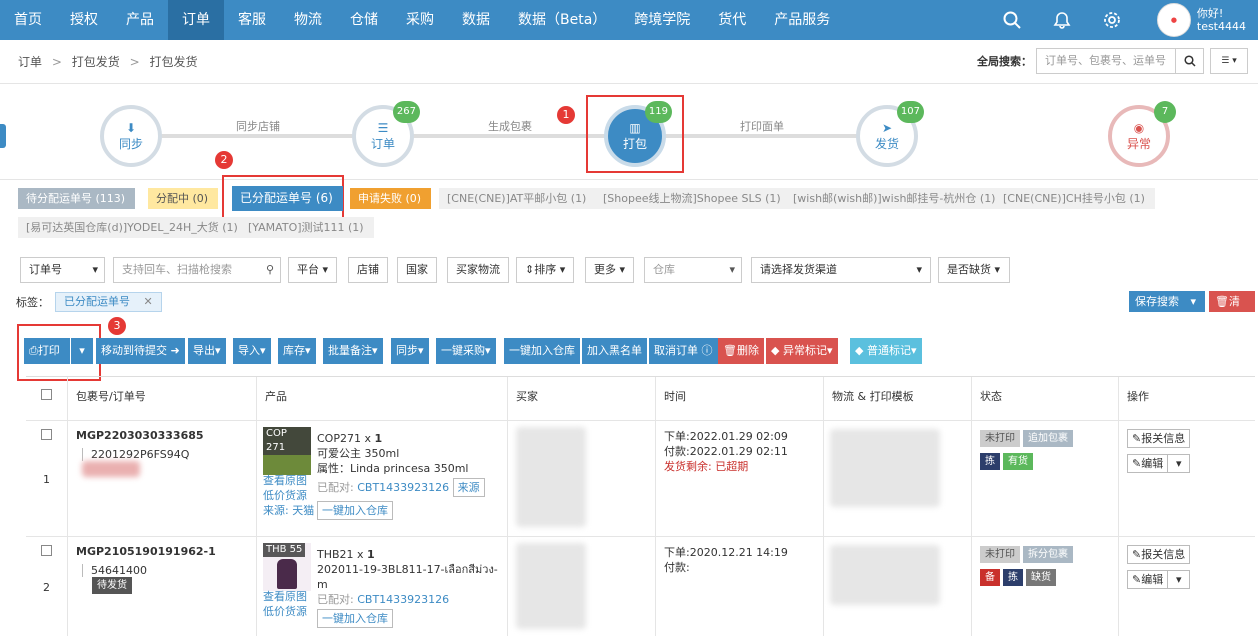 This screenshot has width=1258, height=636. I want to click on nav-item-home: 首页, so click(28, 20).